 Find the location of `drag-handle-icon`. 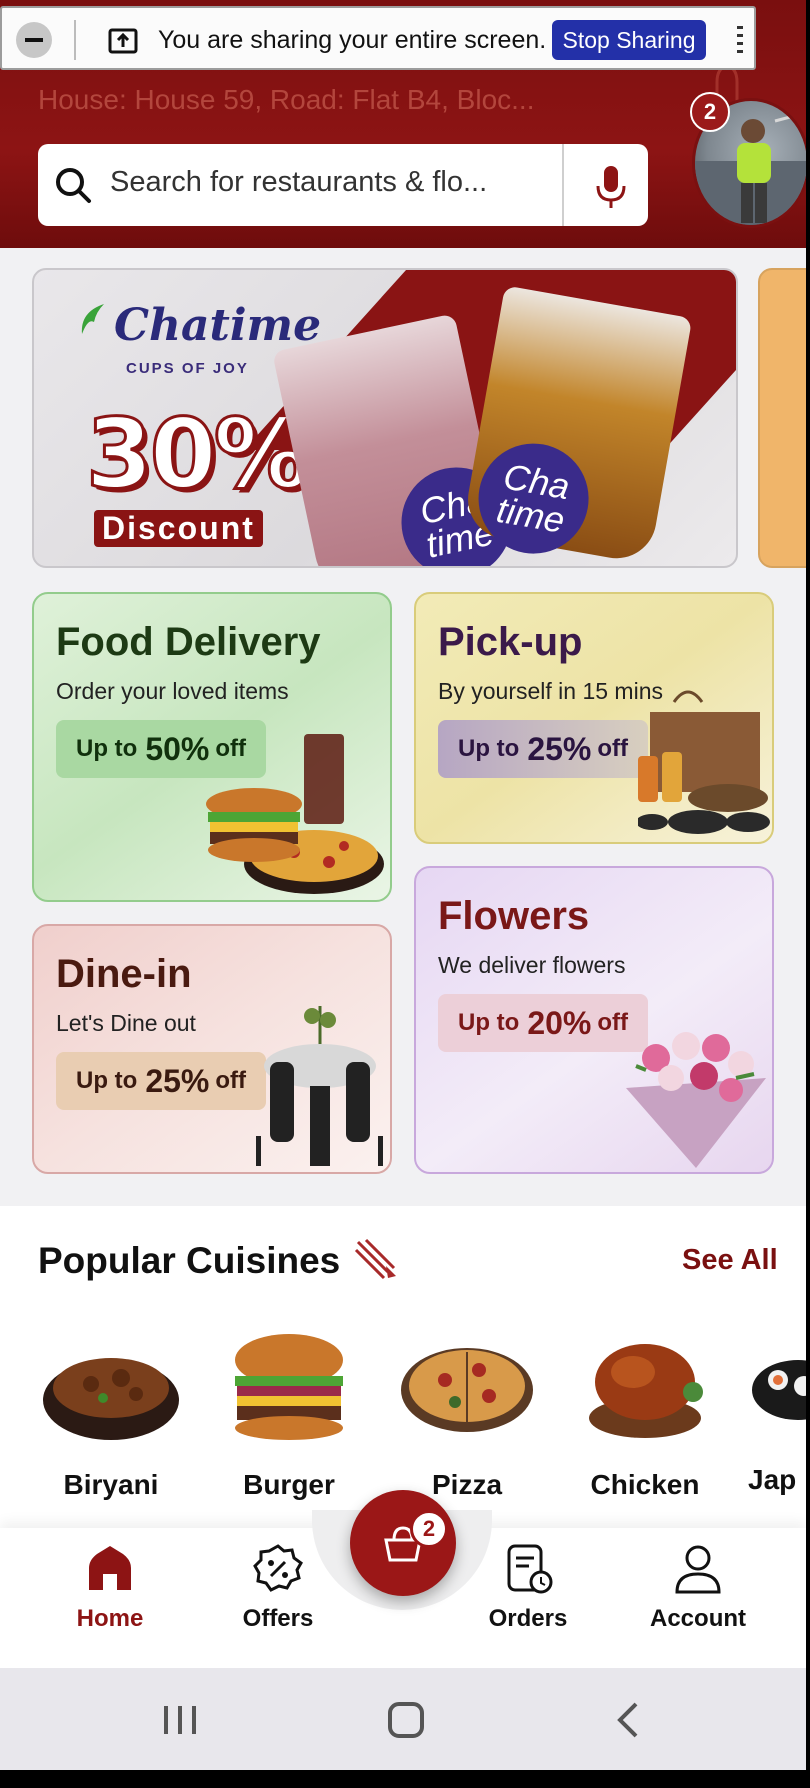

drag-handle-icon is located at coordinates (740, 40).